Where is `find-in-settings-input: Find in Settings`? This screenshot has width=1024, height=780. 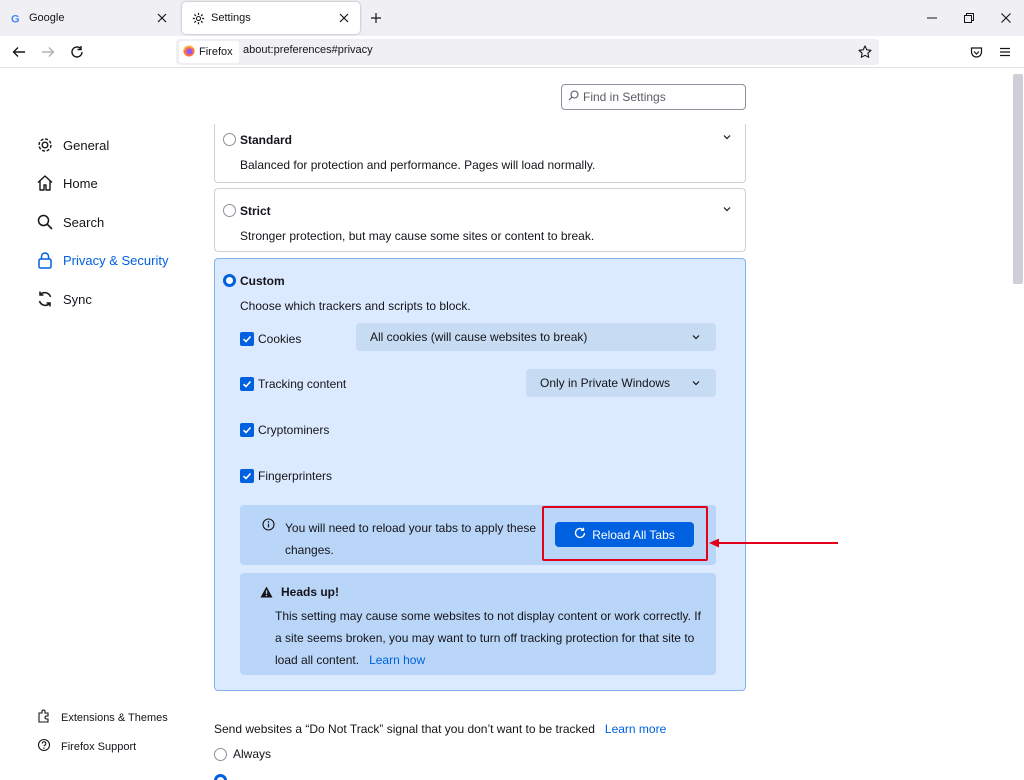 find-in-settings-input: Find in Settings is located at coordinates (653, 97).